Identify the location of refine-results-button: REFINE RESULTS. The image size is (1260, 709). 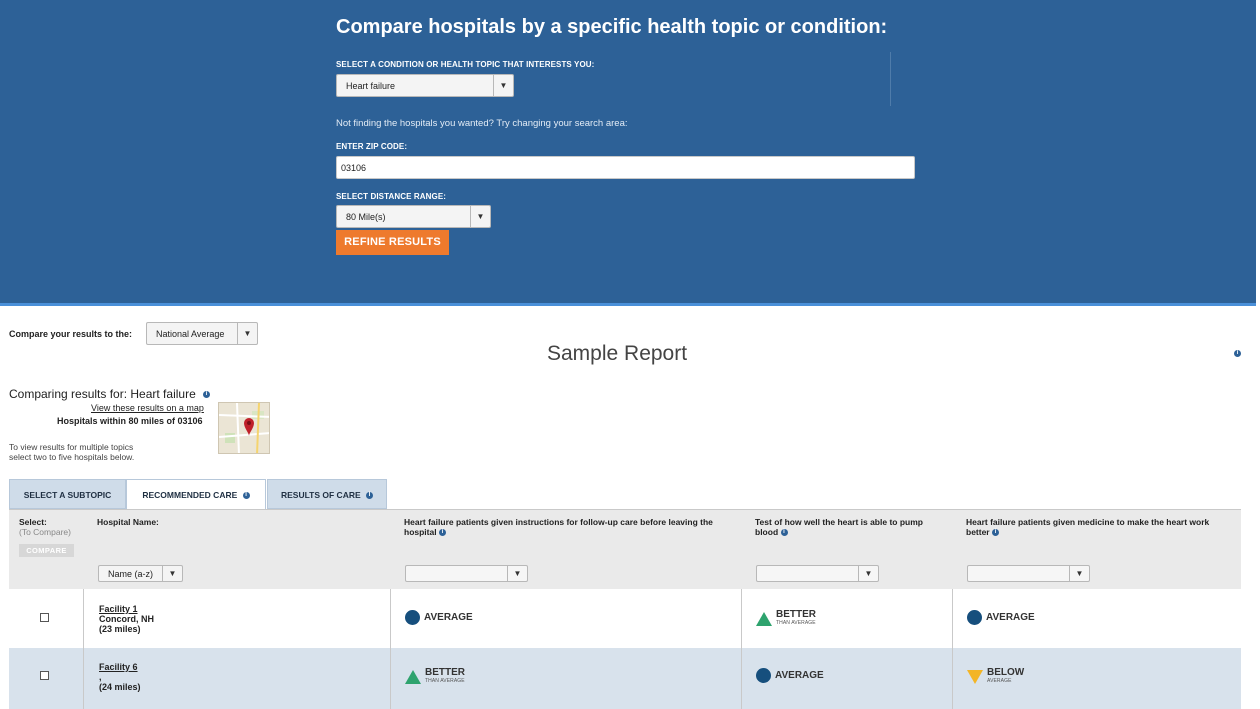
(392, 242).